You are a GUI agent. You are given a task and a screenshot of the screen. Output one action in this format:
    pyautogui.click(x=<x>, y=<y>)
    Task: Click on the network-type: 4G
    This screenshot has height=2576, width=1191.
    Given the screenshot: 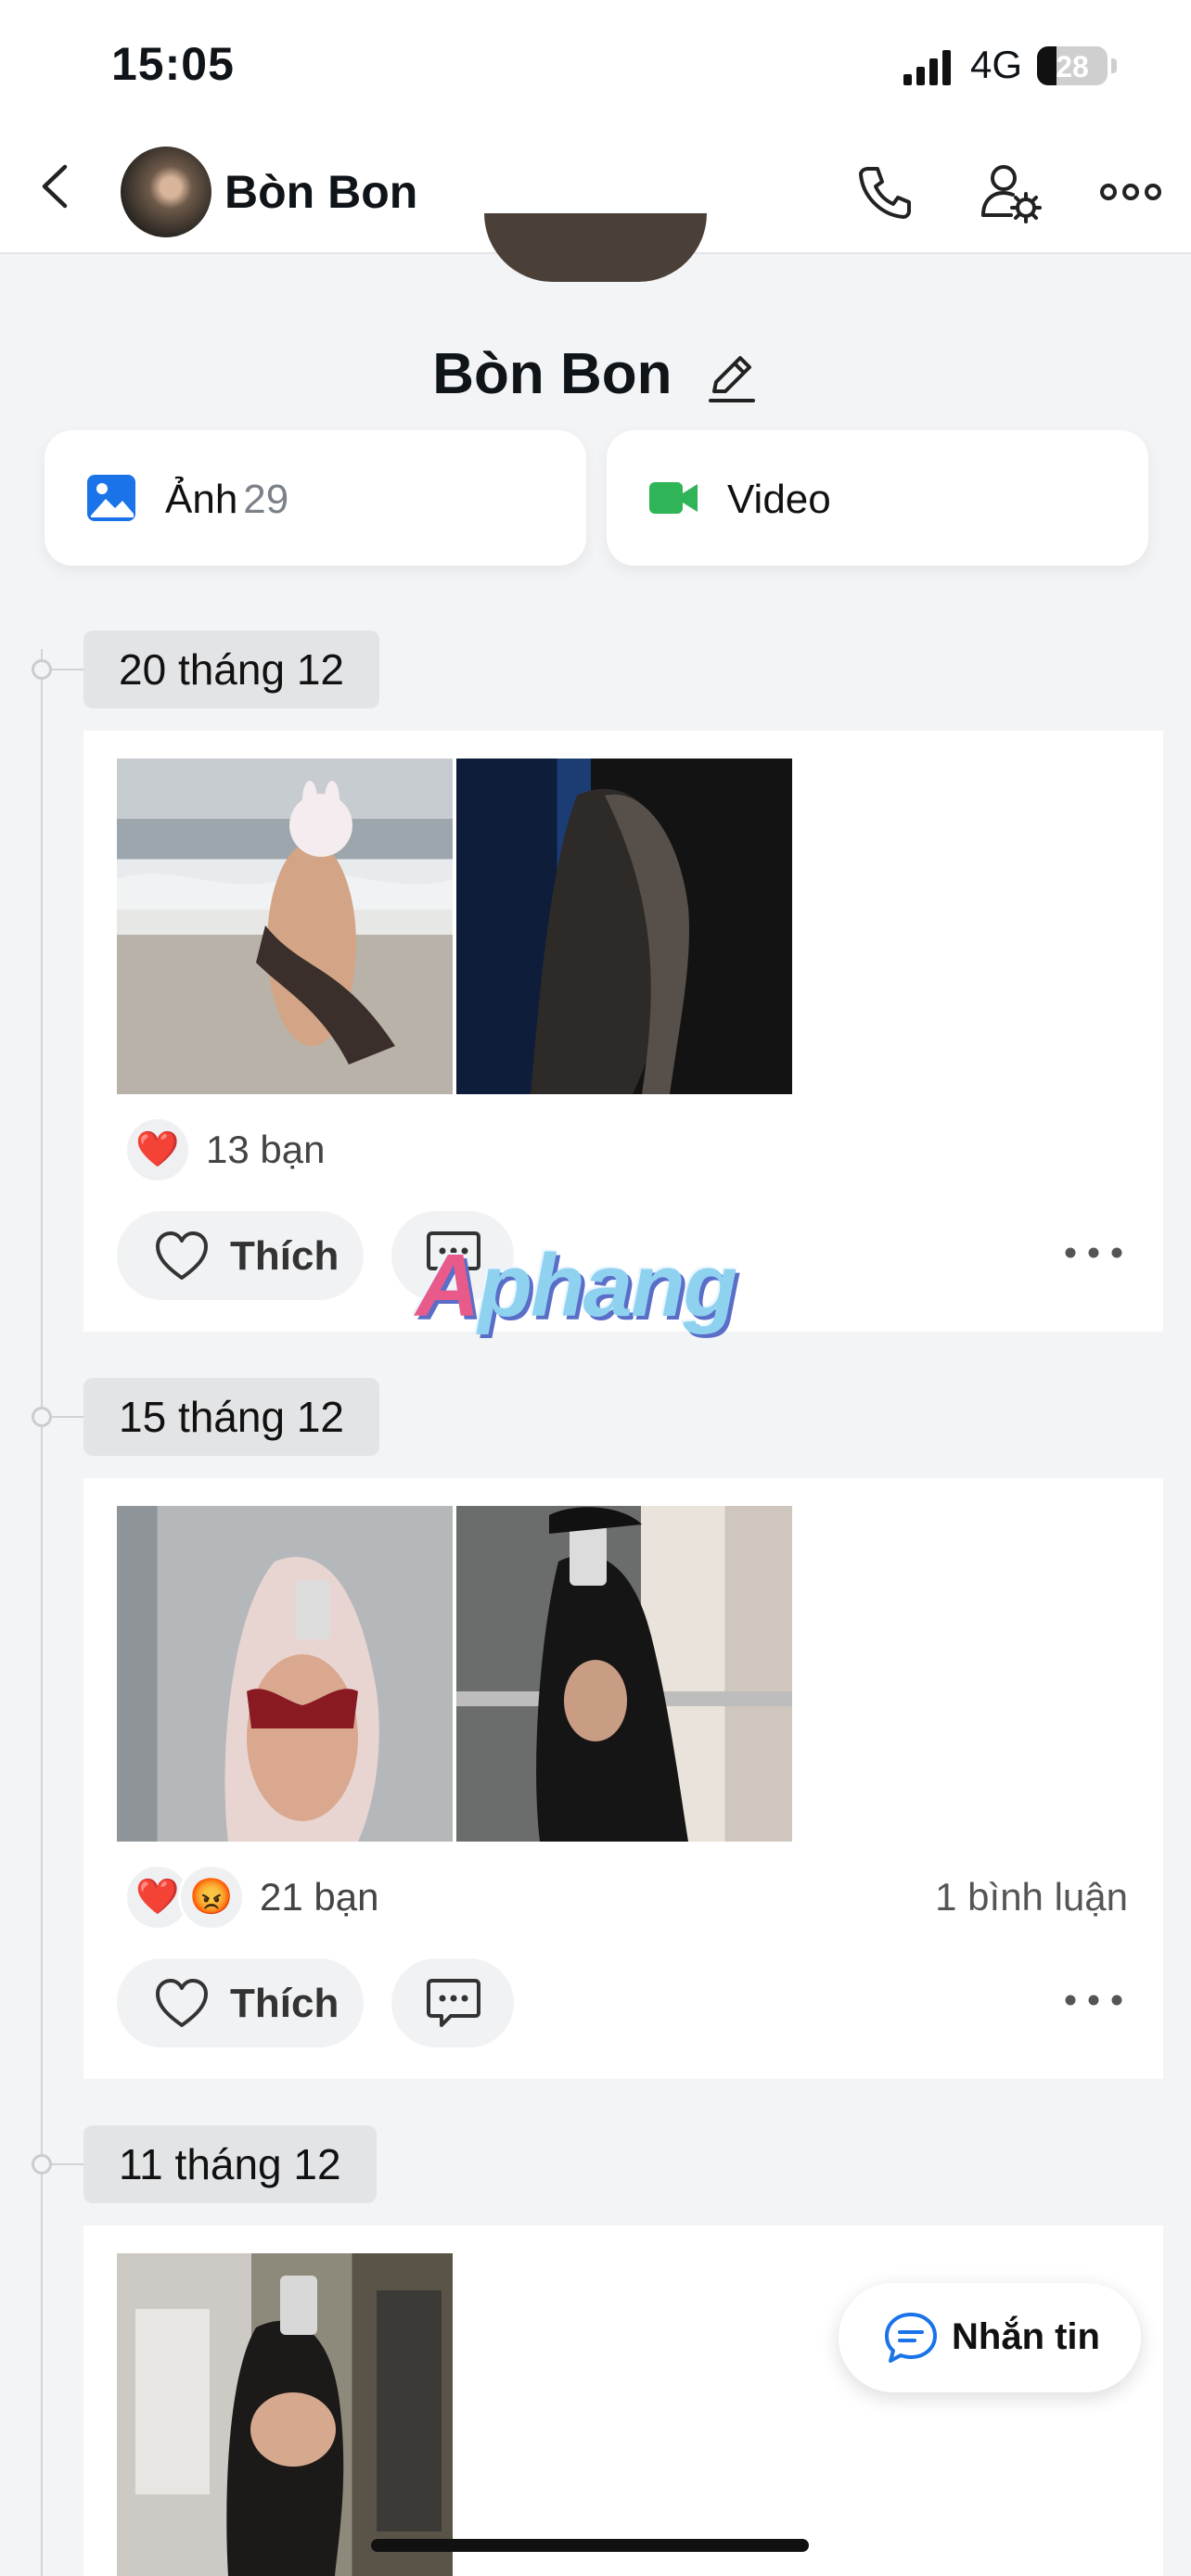 What is the action you would take?
    pyautogui.click(x=996, y=64)
    